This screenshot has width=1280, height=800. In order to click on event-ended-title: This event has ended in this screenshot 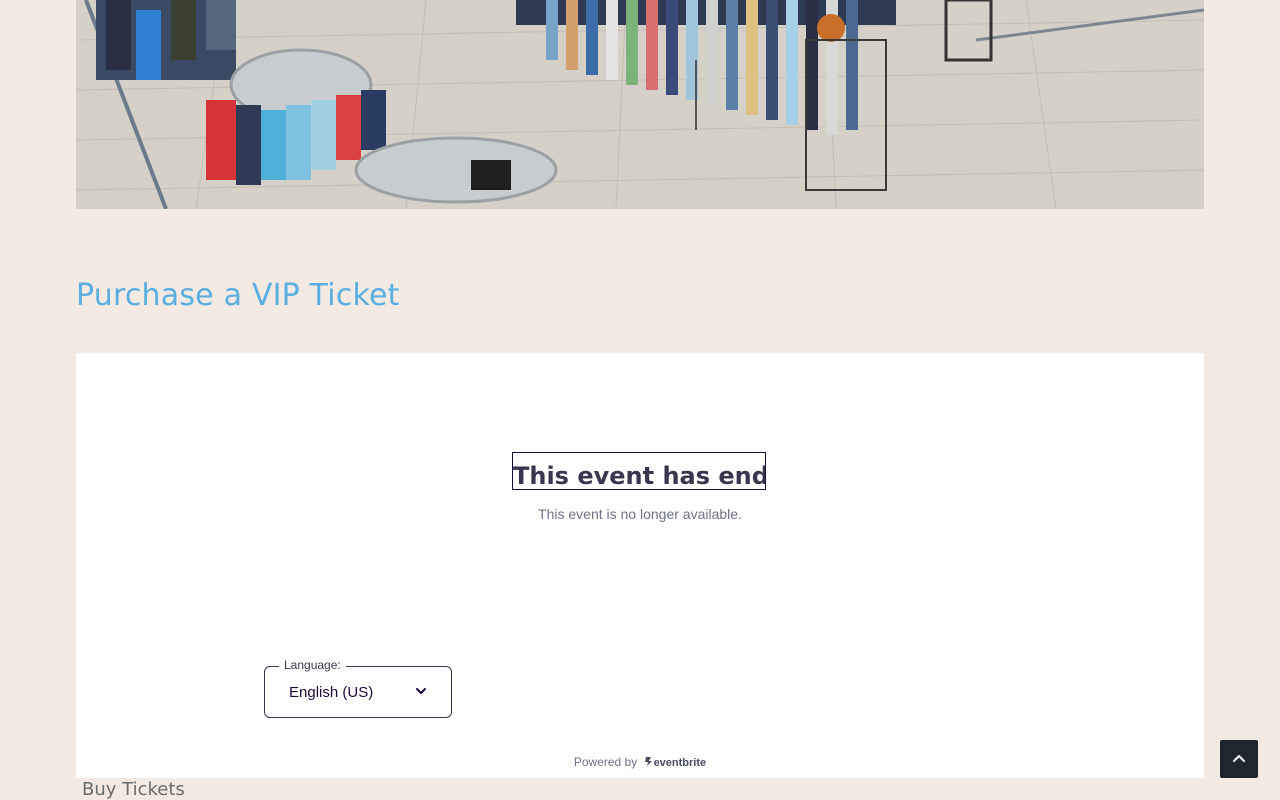, I will do `click(639, 471)`.